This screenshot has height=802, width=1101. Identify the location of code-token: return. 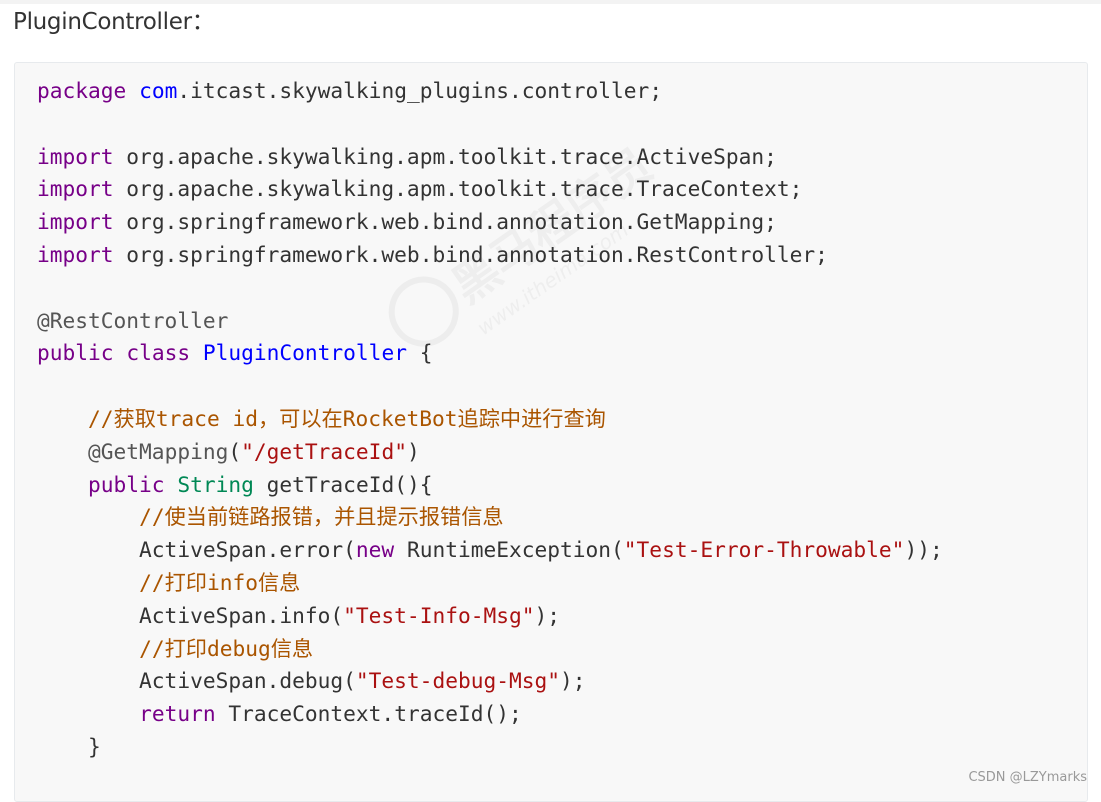
(177, 714).